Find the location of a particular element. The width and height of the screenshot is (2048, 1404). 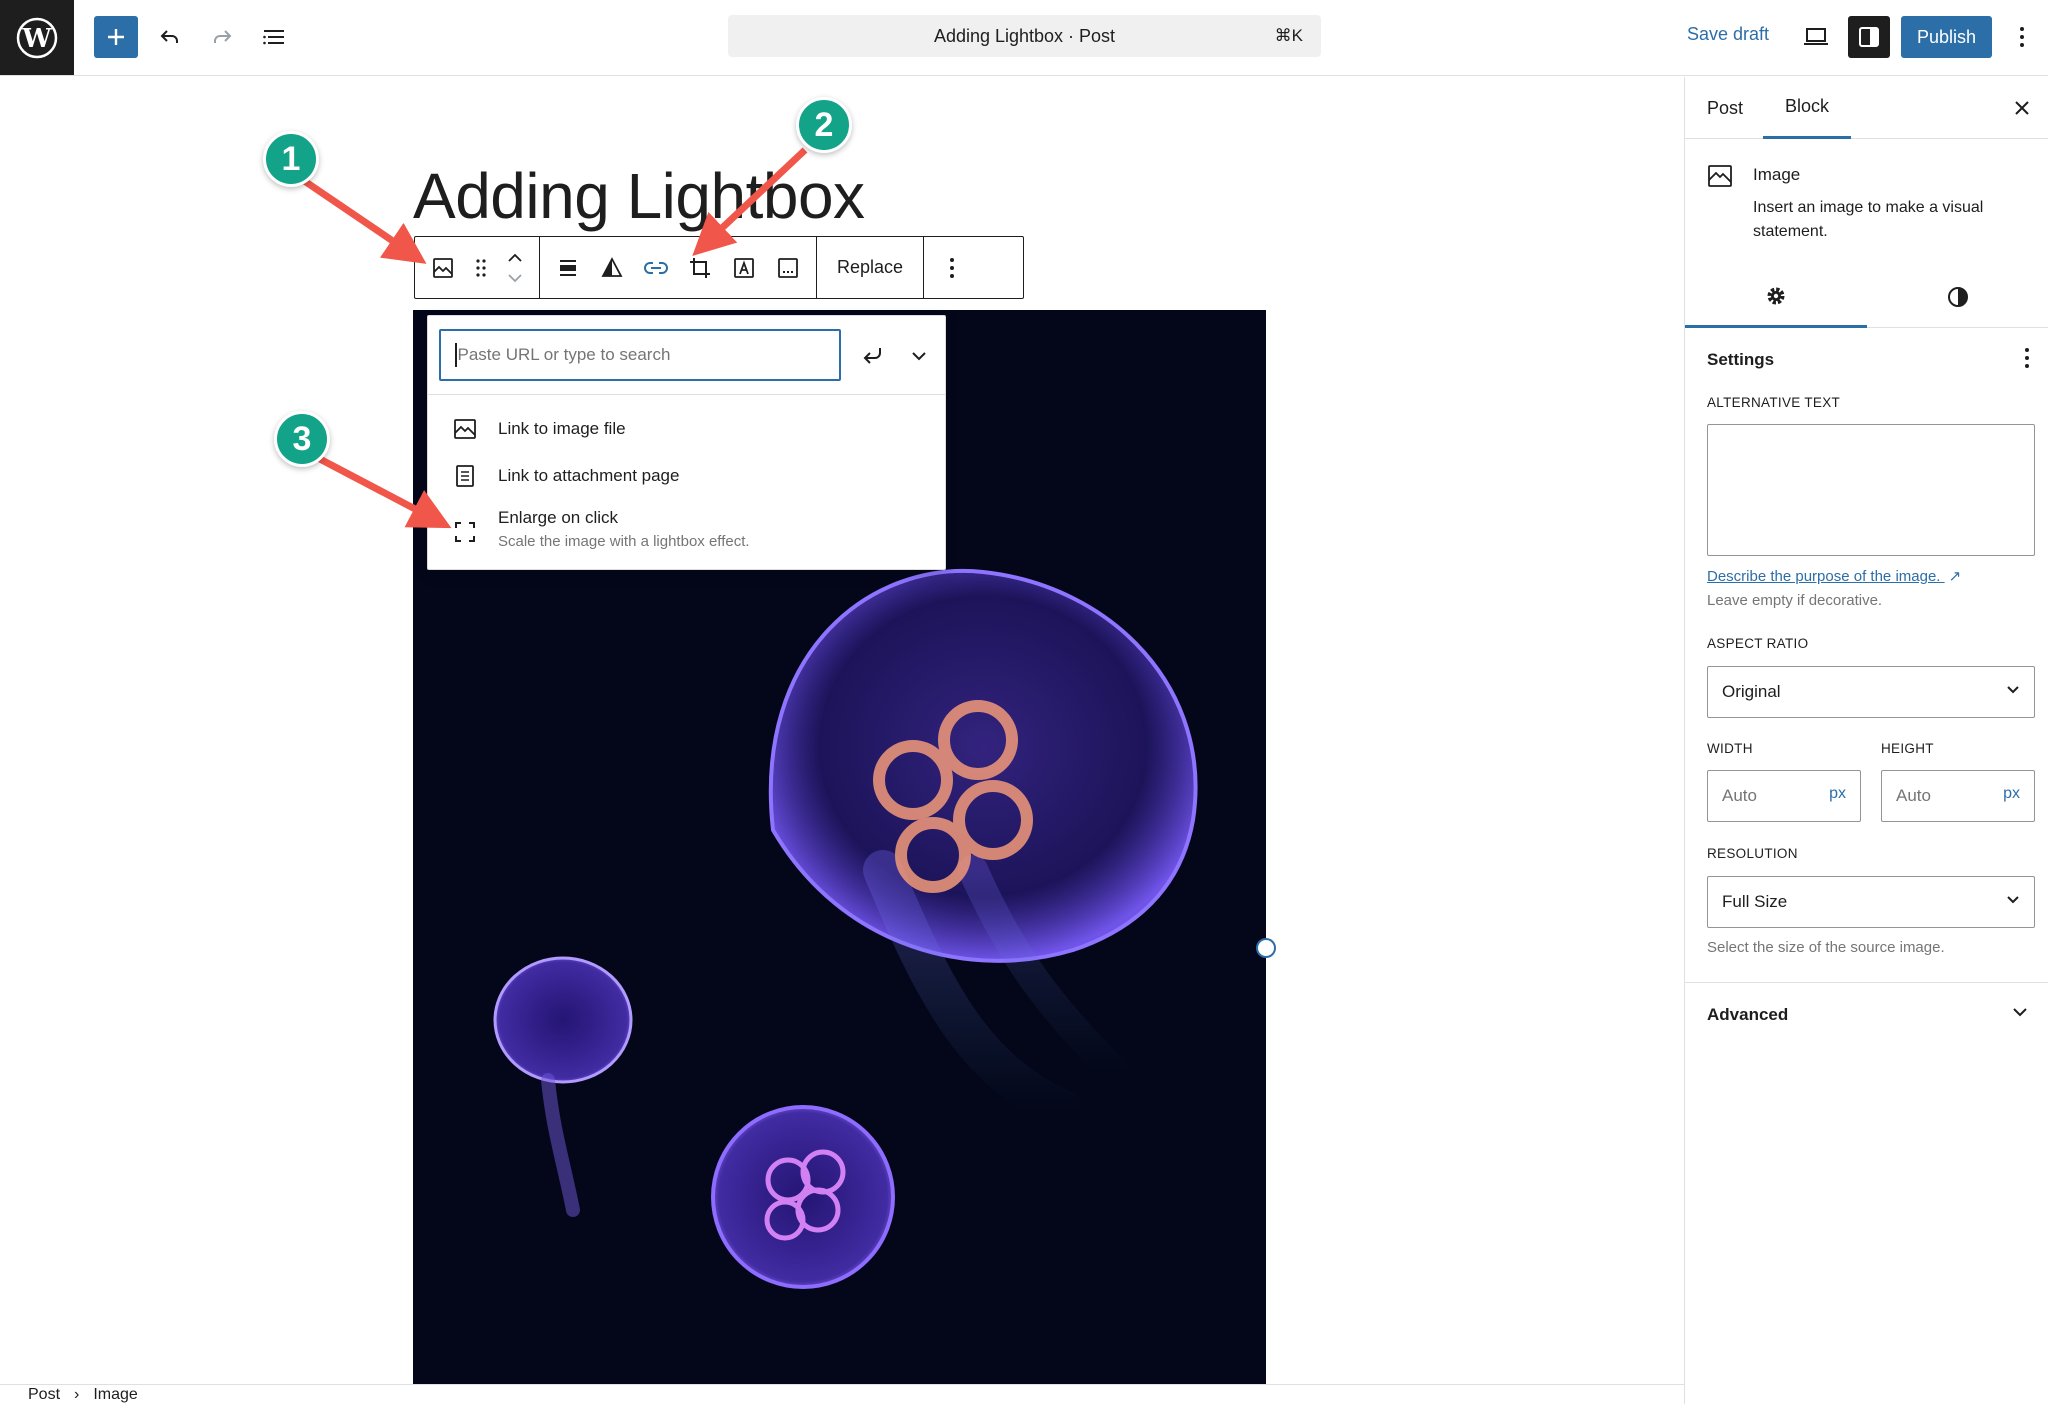

preview-button is located at coordinates (1816, 37).